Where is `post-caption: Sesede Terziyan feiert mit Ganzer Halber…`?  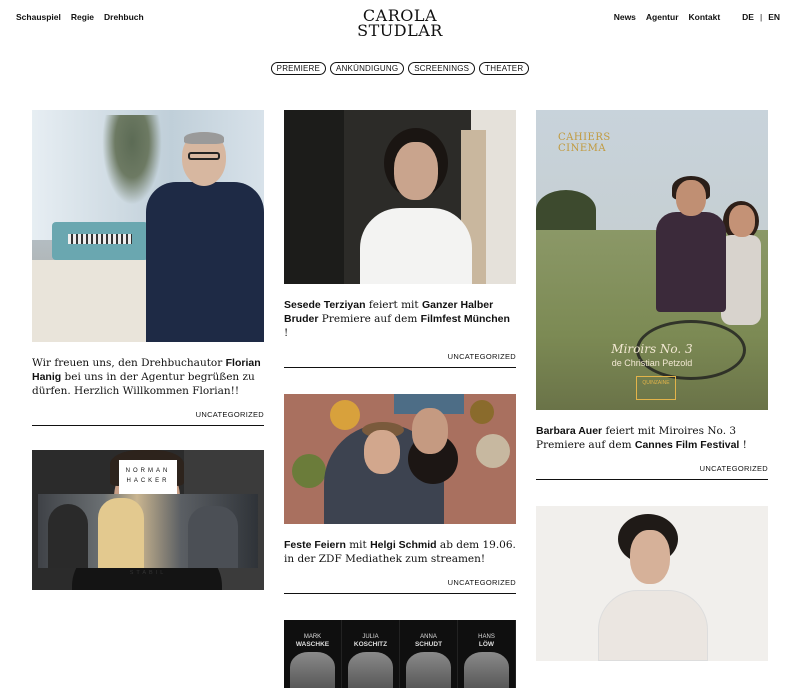
post-caption: Sesede Terziyan feiert mit Ganzer Halber… is located at coordinates (397, 319).